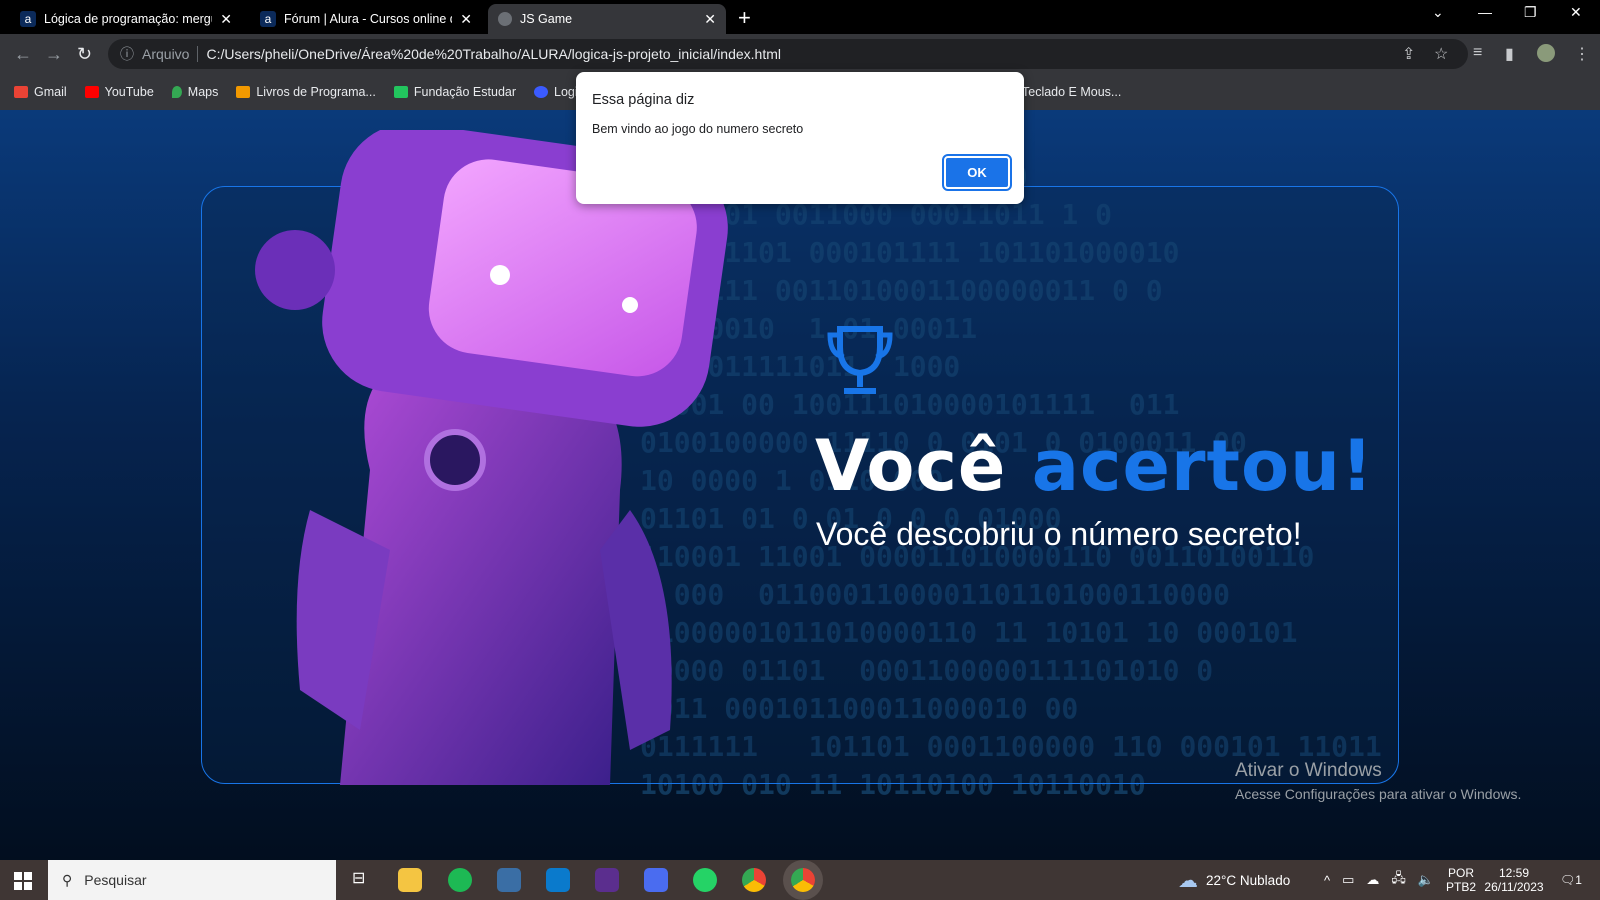 This screenshot has width=1600, height=900. What do you see at coordinates (1308, 770) in the screenshot?
I see `watermark-title: Ativar o Windows` at bounding box center [1308, 770].